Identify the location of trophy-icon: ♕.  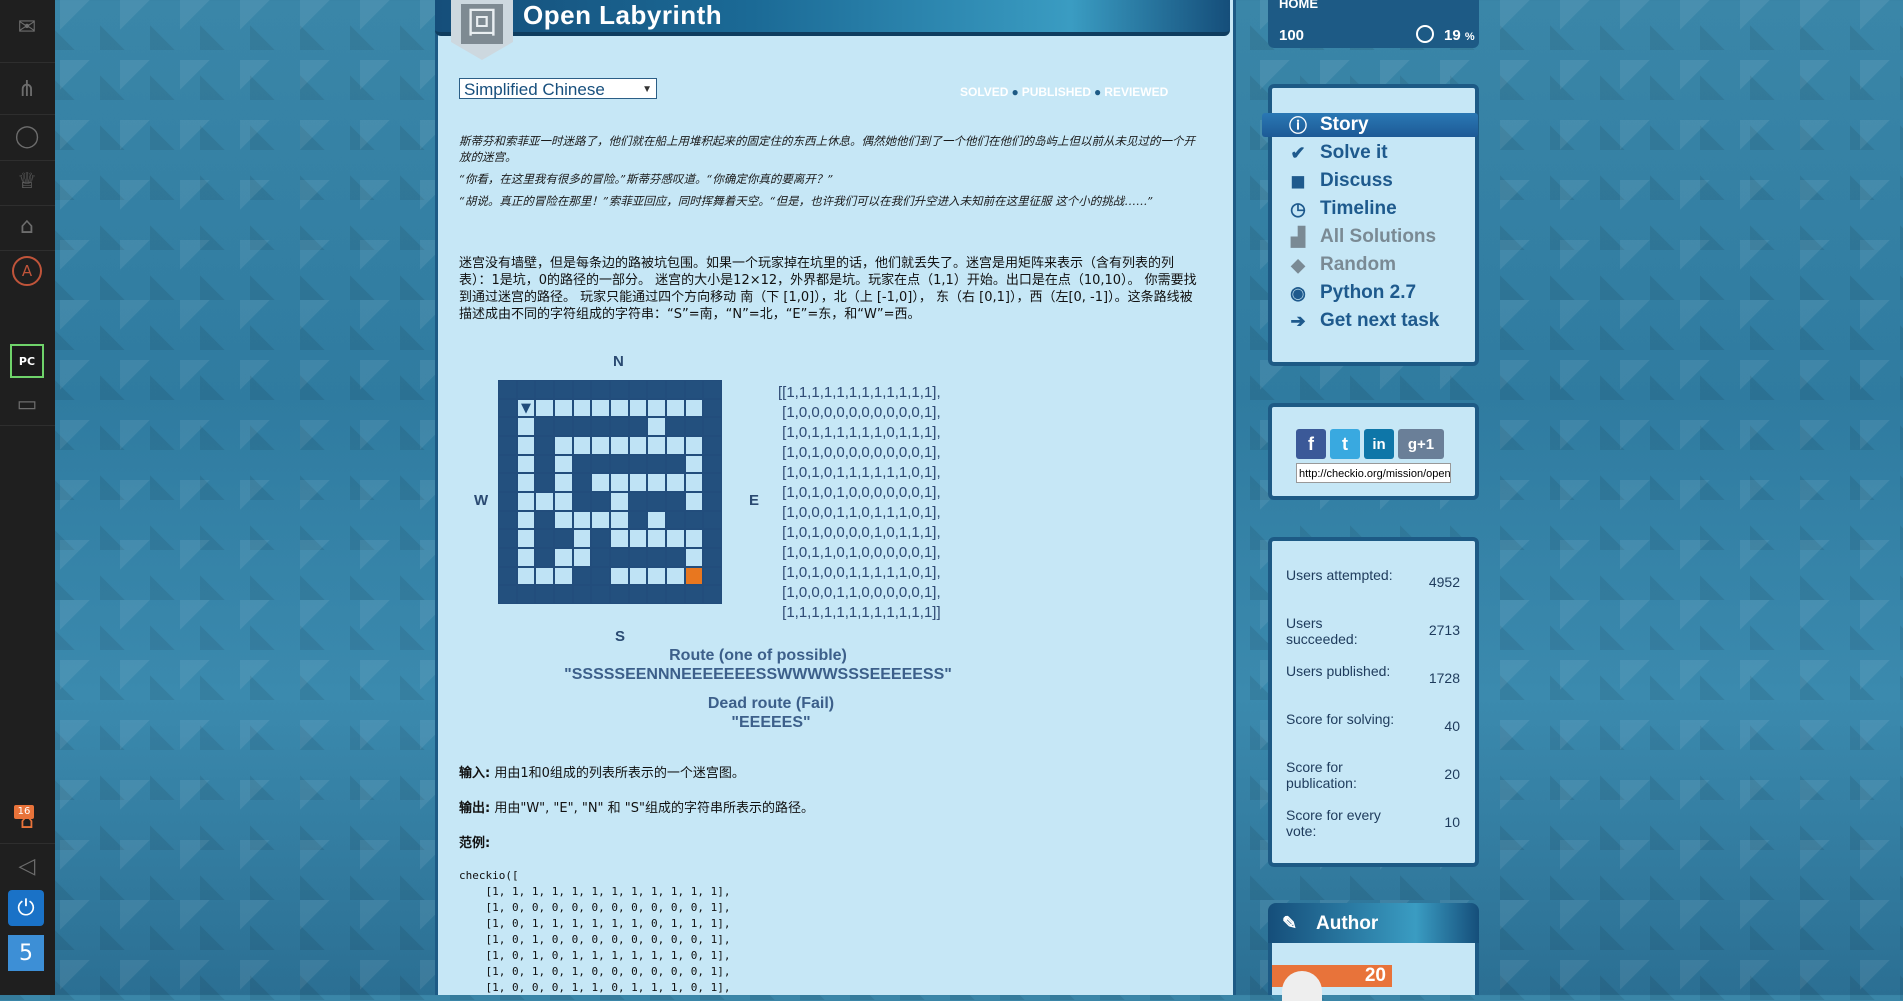
(27, 181).